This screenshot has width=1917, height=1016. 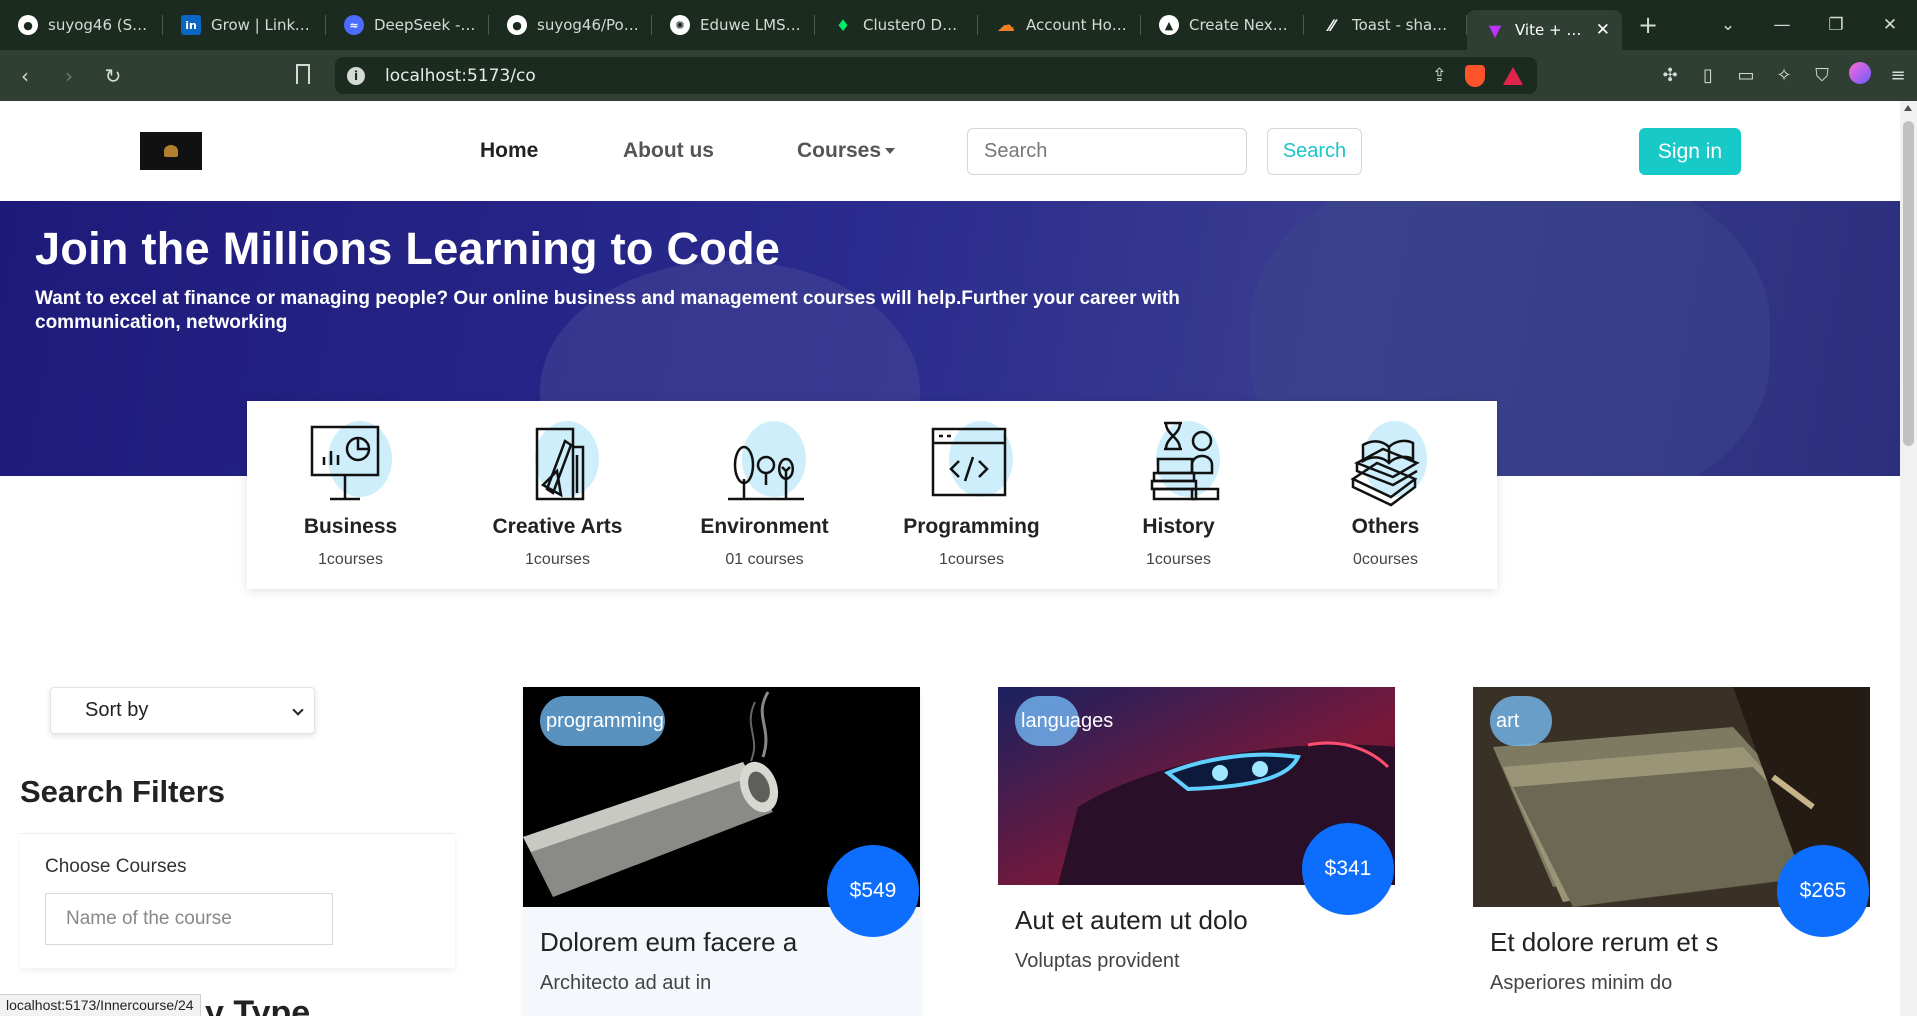 I want to click on category-programming: Programming 1courses, so click(x=971, y=495).